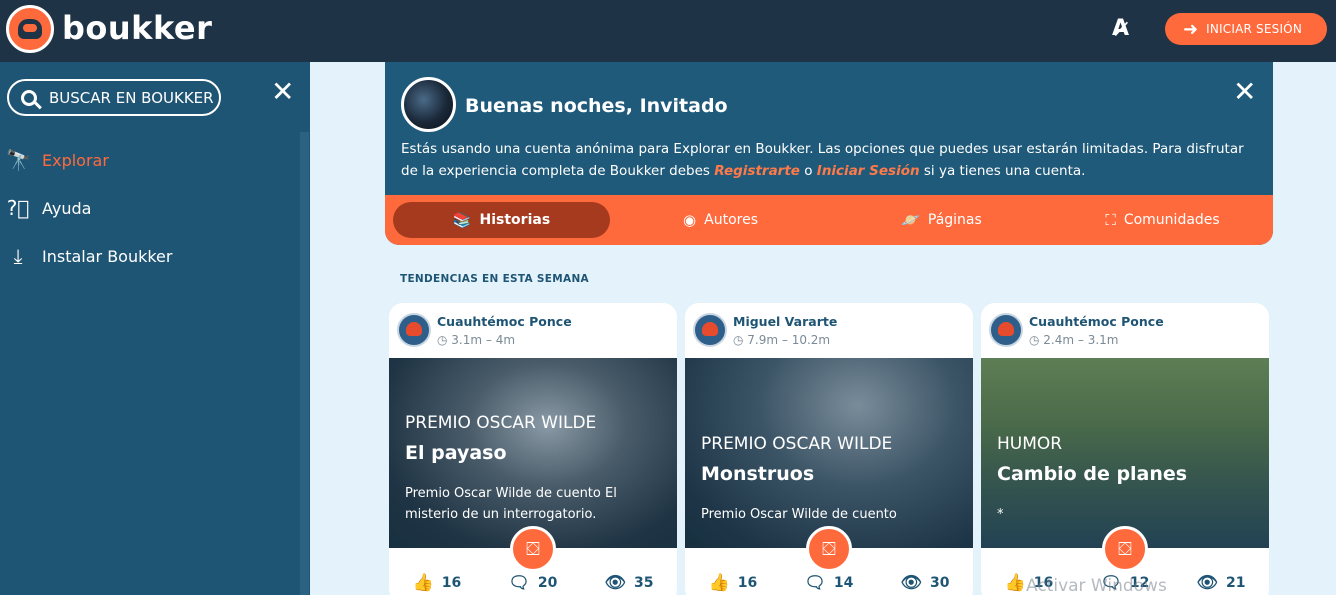  Describe the element at coordinates (75, 160) in the screenshot. I see `sidebar-item-label: Explorar` at that location.